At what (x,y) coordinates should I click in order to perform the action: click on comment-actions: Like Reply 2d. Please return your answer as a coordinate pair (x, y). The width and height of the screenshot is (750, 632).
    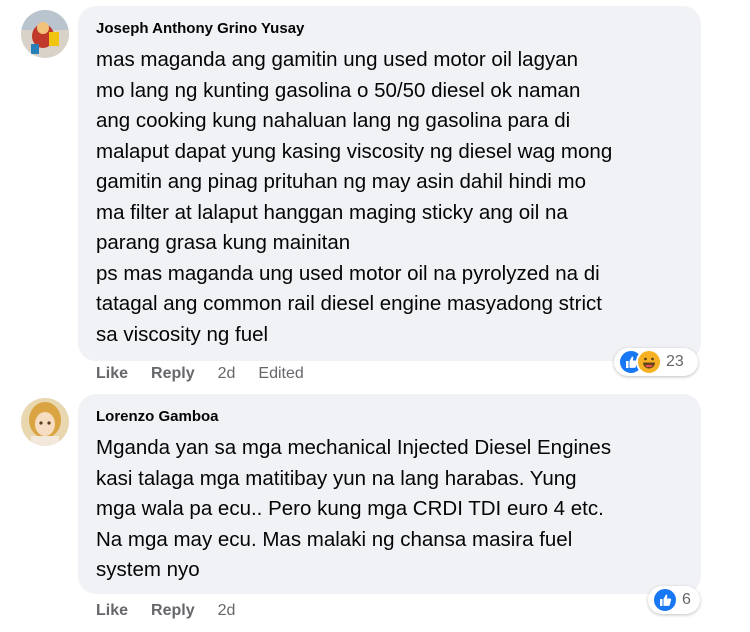
    Looking at the image, I should click on (177, 611).